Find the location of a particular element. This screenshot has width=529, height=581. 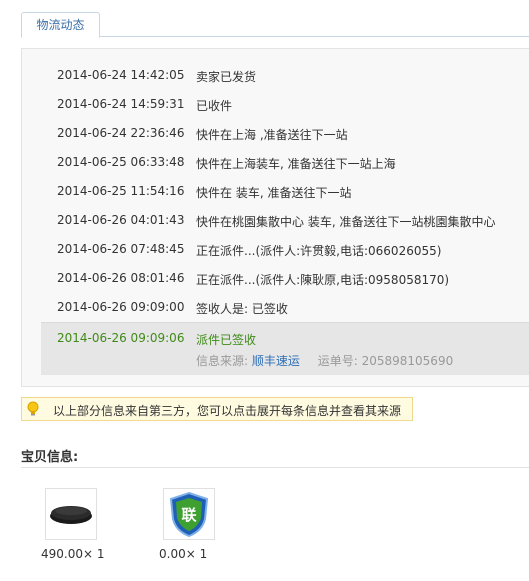

product-price: 490.00× 1 is located at coordinates (73, 554).